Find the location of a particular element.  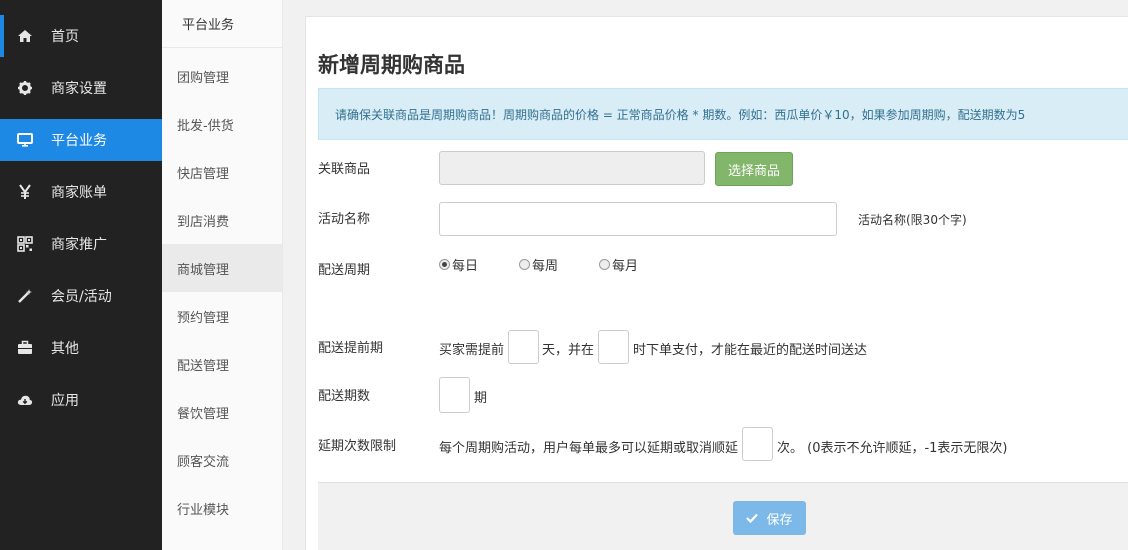

primary-sidebar: 首页 商家设置 平台业务 商家账单 商家推广 会员/活动 其他 应用 is located at coordinates (81, 275).